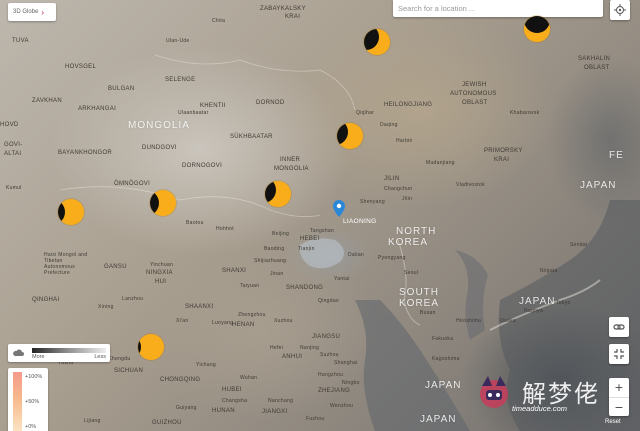  Describe the element at coordinates (243, 325) in the screenshot. I see `map-label-henan: HENAN` at that location.